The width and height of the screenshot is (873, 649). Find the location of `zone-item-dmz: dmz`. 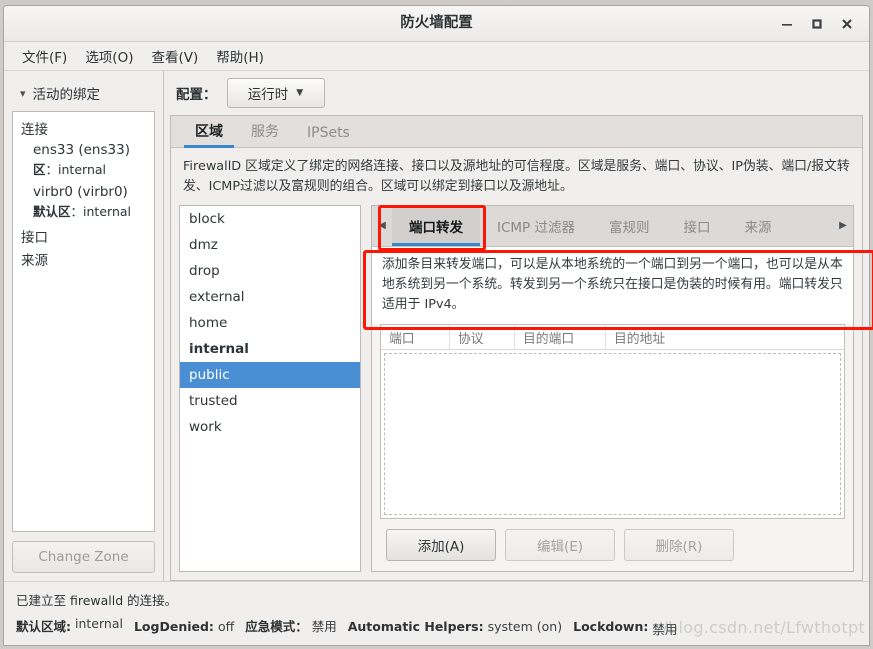

zone-item-dmz: dmz is located at coordinates (270, 245).